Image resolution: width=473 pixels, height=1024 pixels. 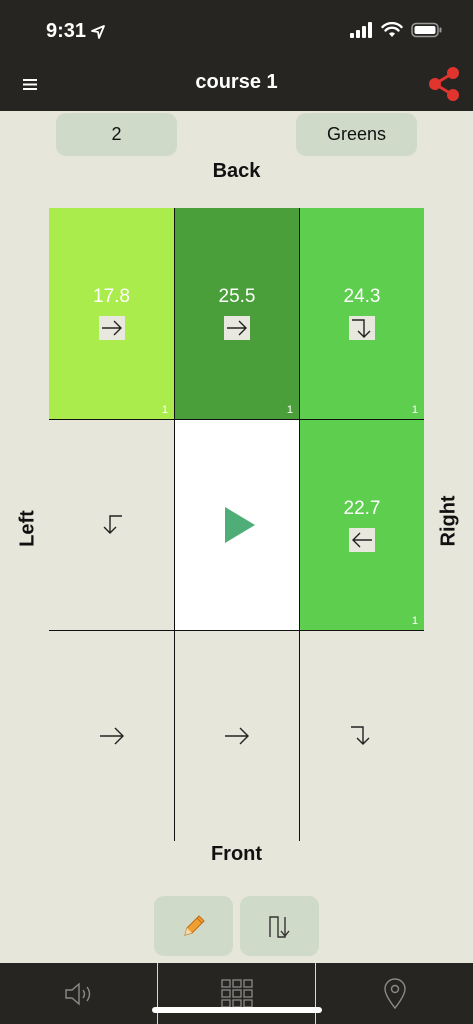 I want to click on route-icon, so click(x=279, y=927).